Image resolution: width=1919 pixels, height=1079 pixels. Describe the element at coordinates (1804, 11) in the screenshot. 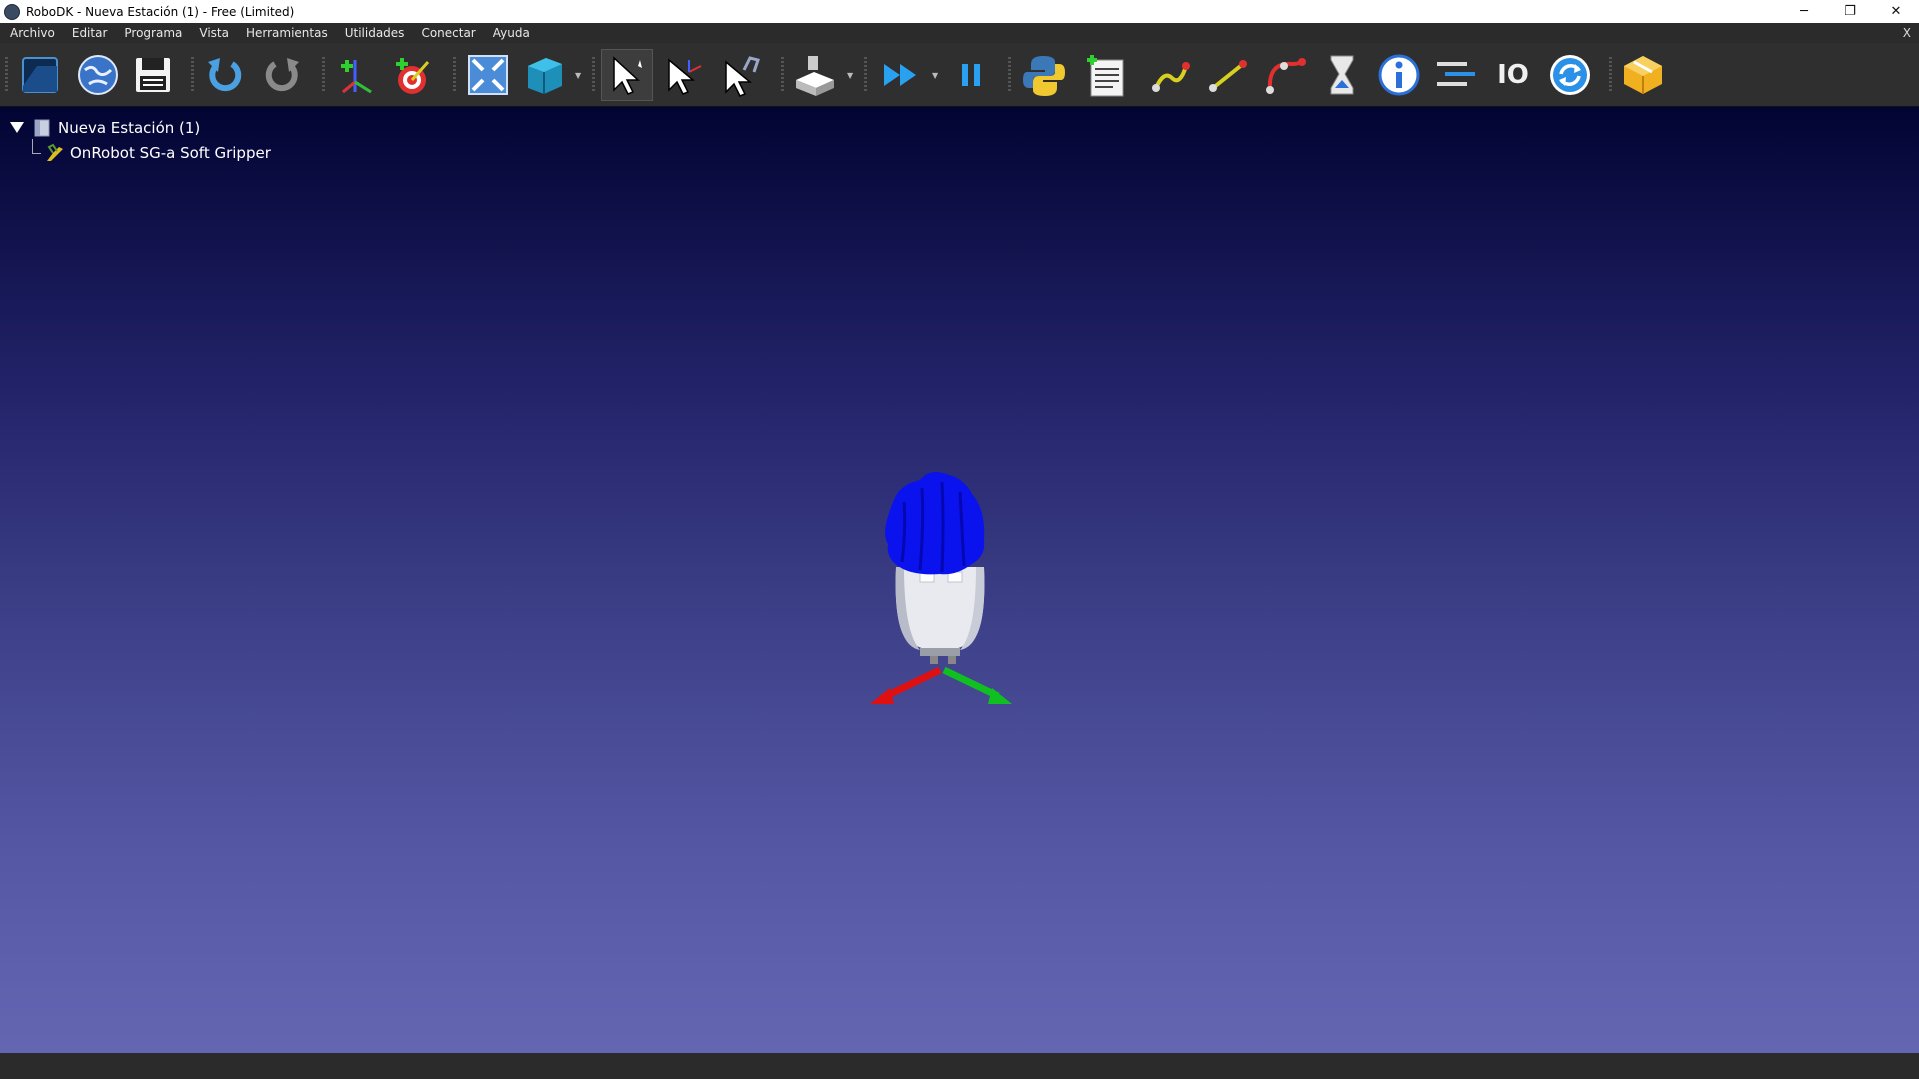

I see `minimize-button: ─` at that location.